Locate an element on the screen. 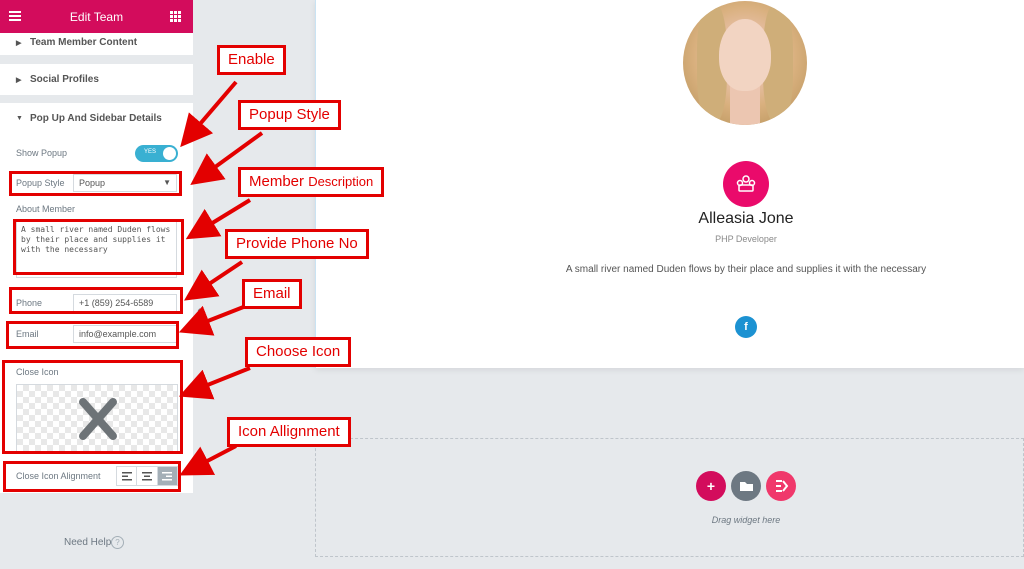 The width and height of the screenshot is (1024, 569). sidebar-header: Edit Team is located at coordinates (96, 16).